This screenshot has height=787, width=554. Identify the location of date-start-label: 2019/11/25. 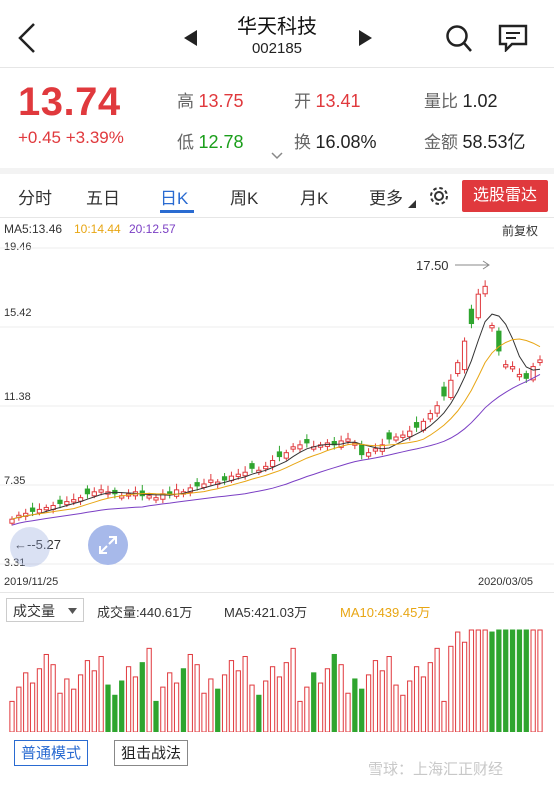
(31, 582).